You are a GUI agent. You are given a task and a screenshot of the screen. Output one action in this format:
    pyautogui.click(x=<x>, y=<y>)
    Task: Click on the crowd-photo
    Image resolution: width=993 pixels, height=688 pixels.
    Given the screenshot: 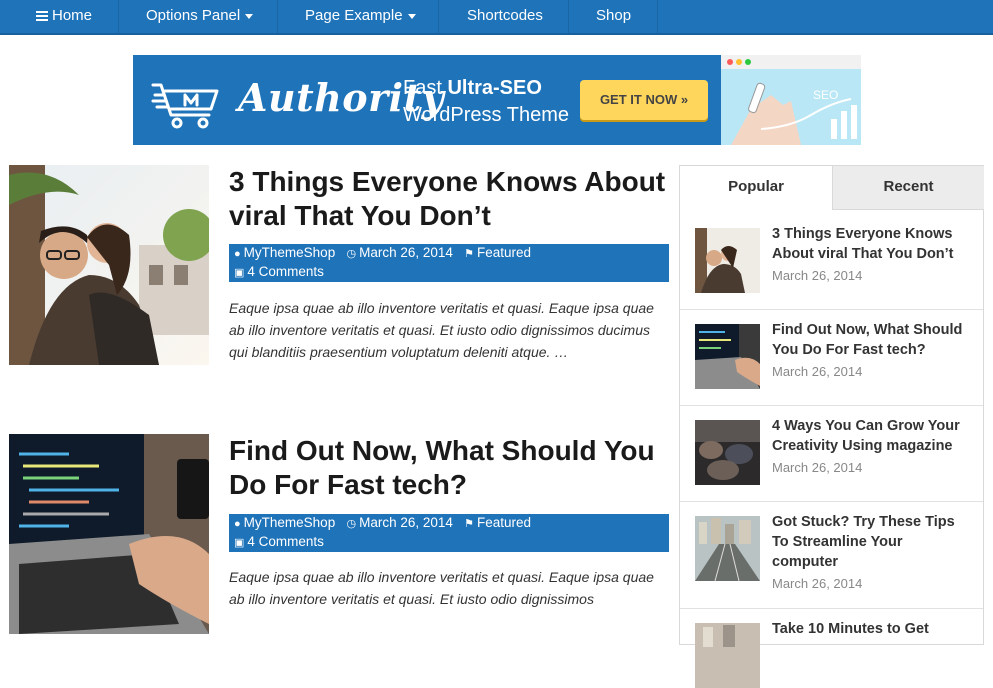 What is the action you would take?
    pyautogui.click(x=727, y=452)
    